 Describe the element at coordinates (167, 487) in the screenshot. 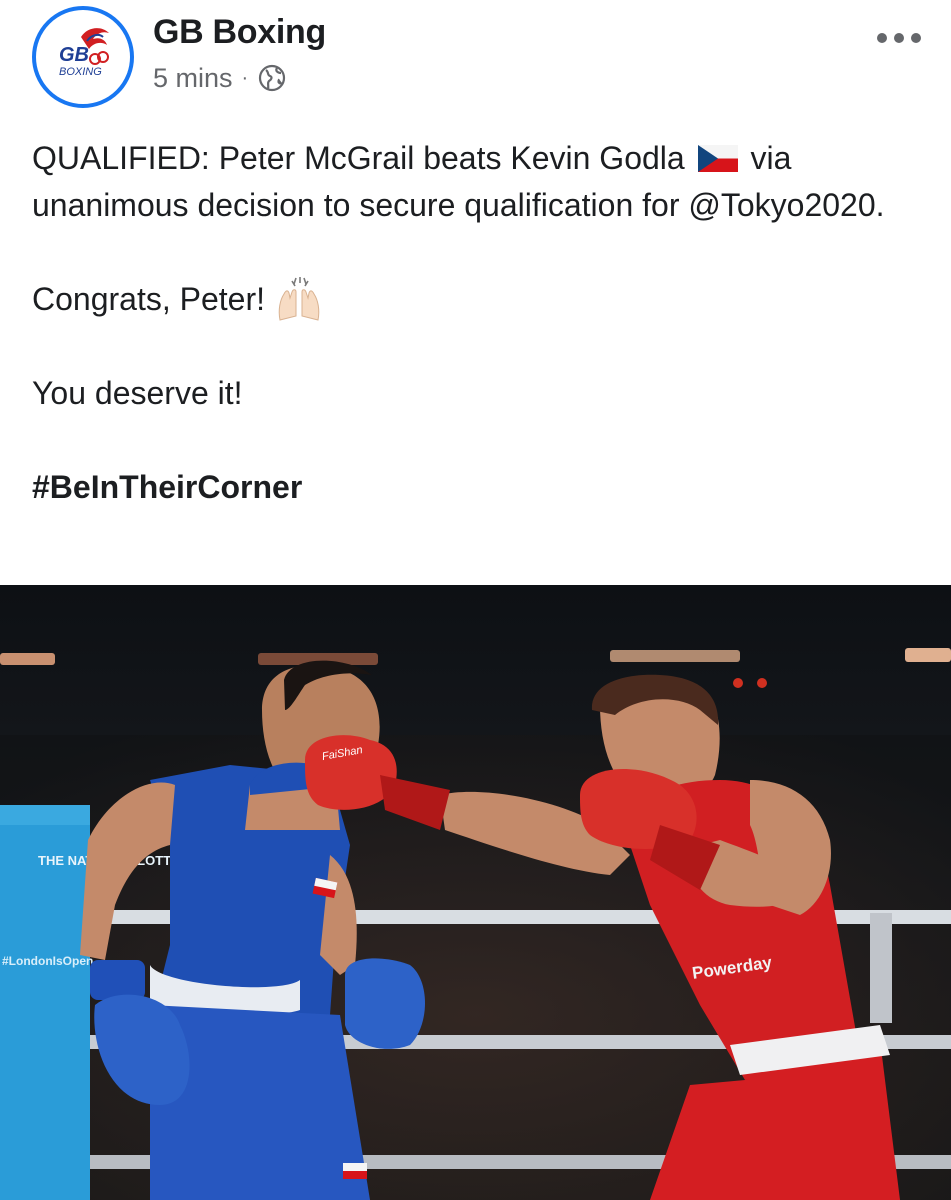

I see `hashtag-link: #BeInTheirCorner` at that location.